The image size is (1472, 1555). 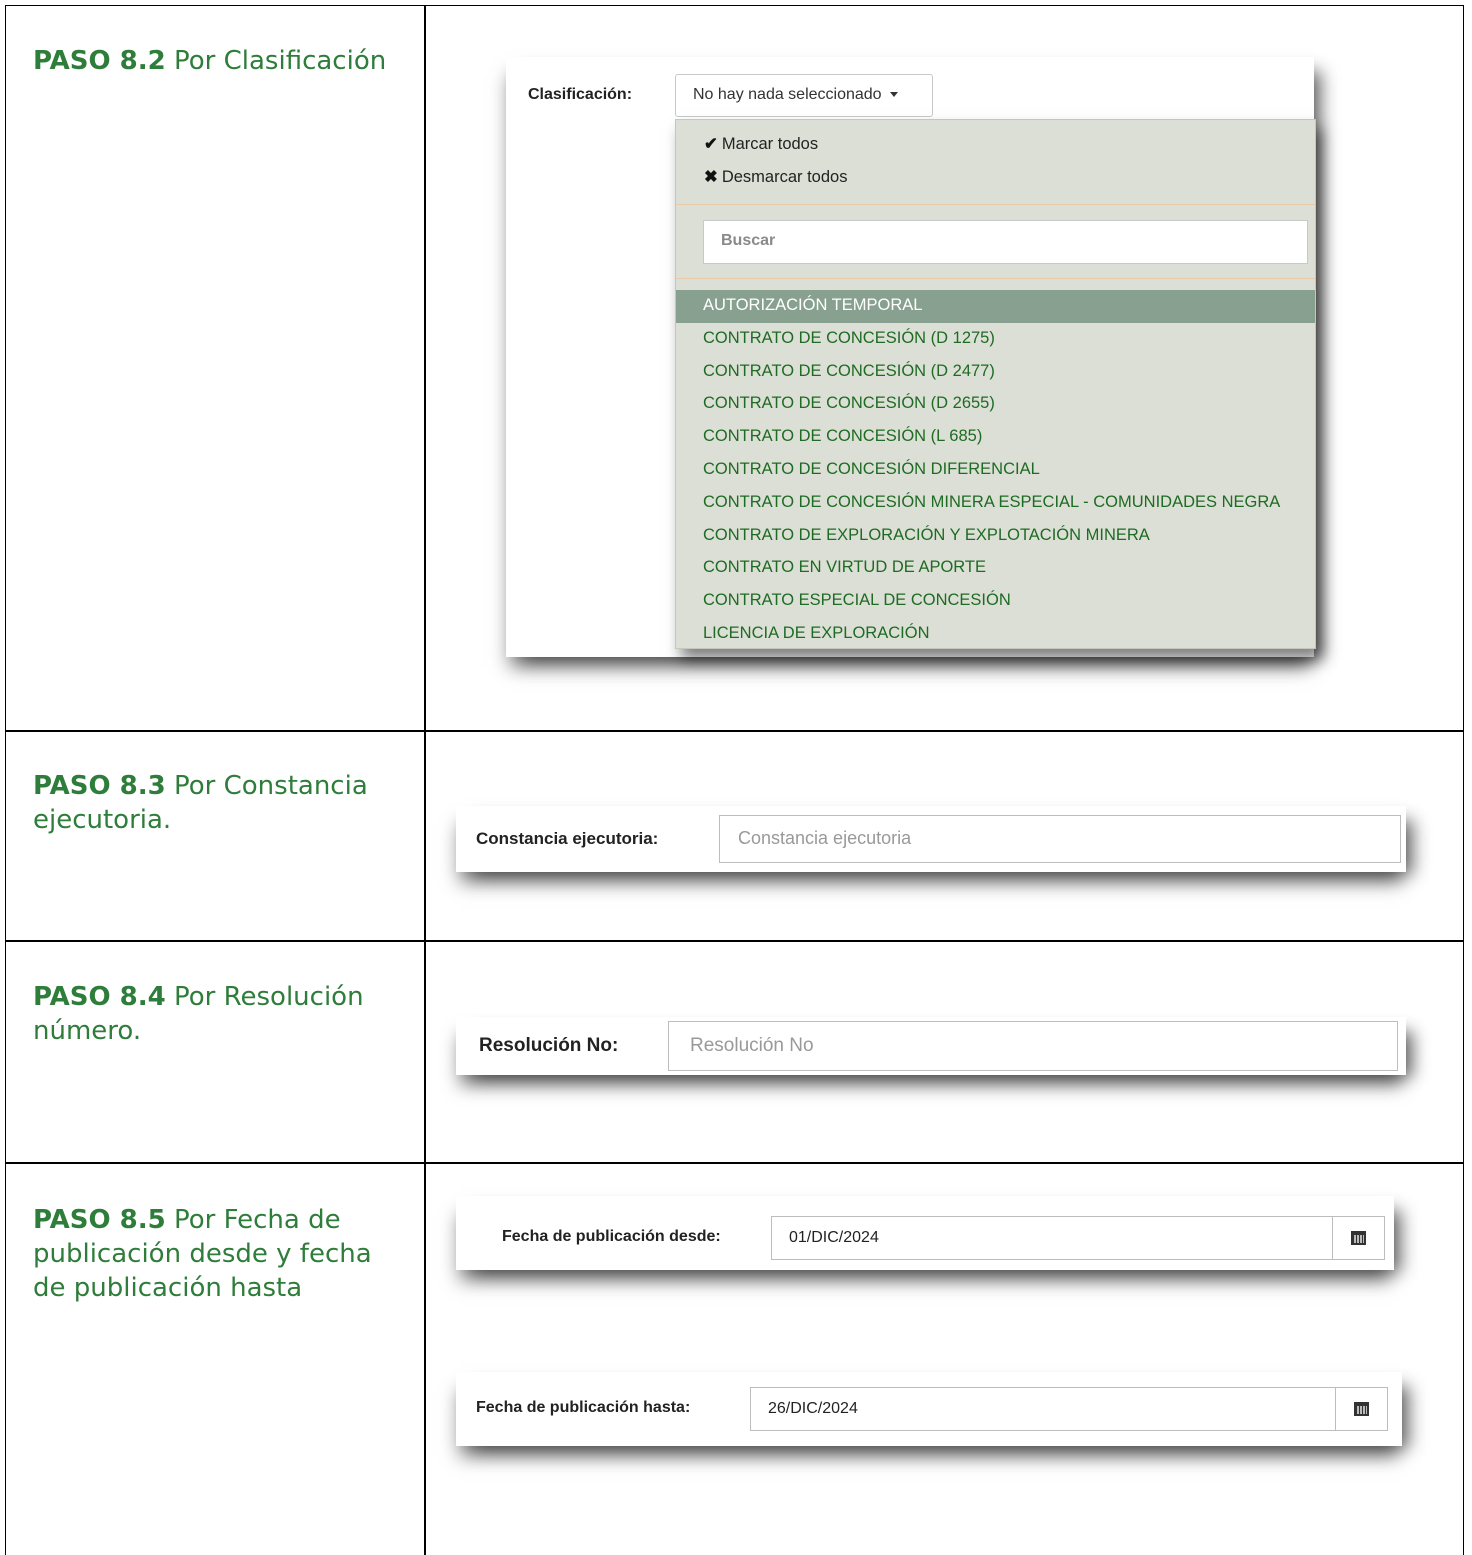 I want to click on option-item: LICENCIA DE EXPLORACIÓN, so click(x=995, y=634).